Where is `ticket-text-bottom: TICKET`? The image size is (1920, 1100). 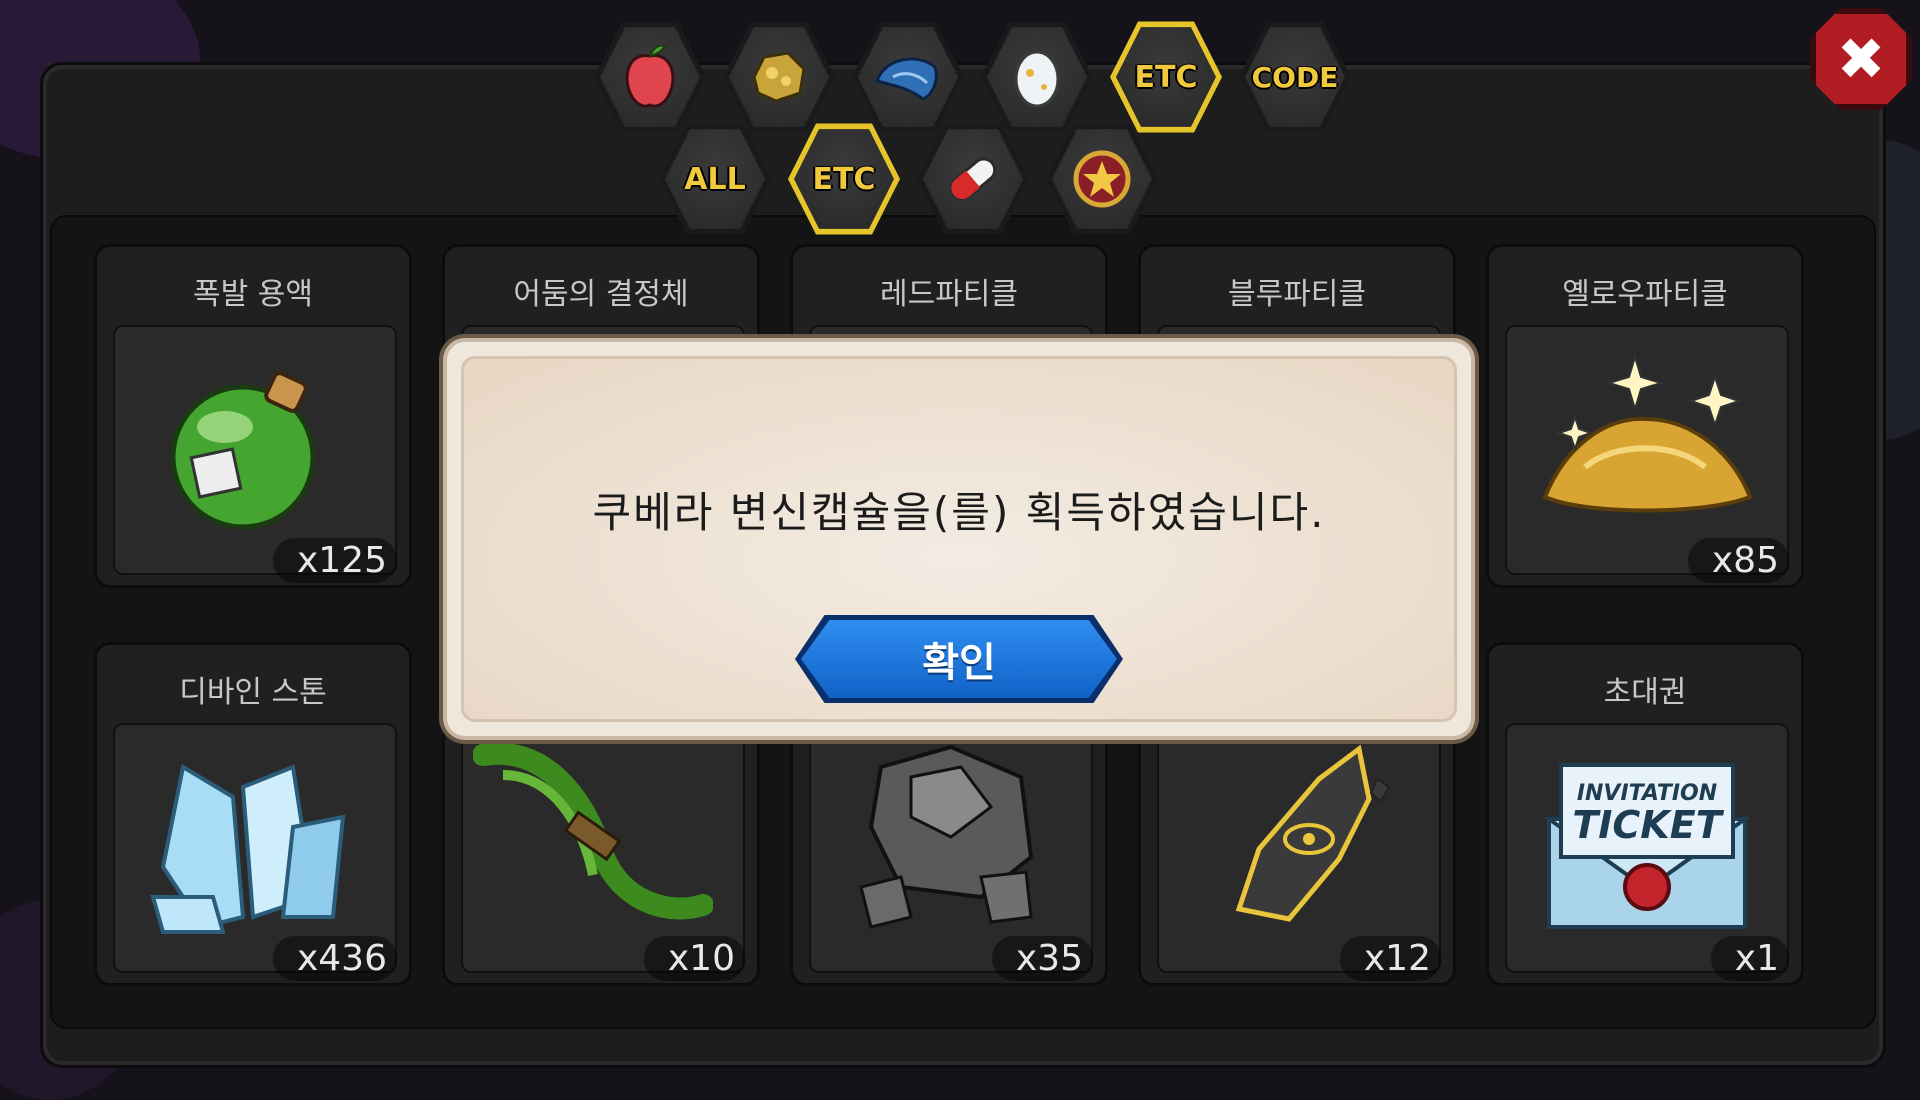 ticket-text-bottom: TICKET is located at coordinates (1647, 825).